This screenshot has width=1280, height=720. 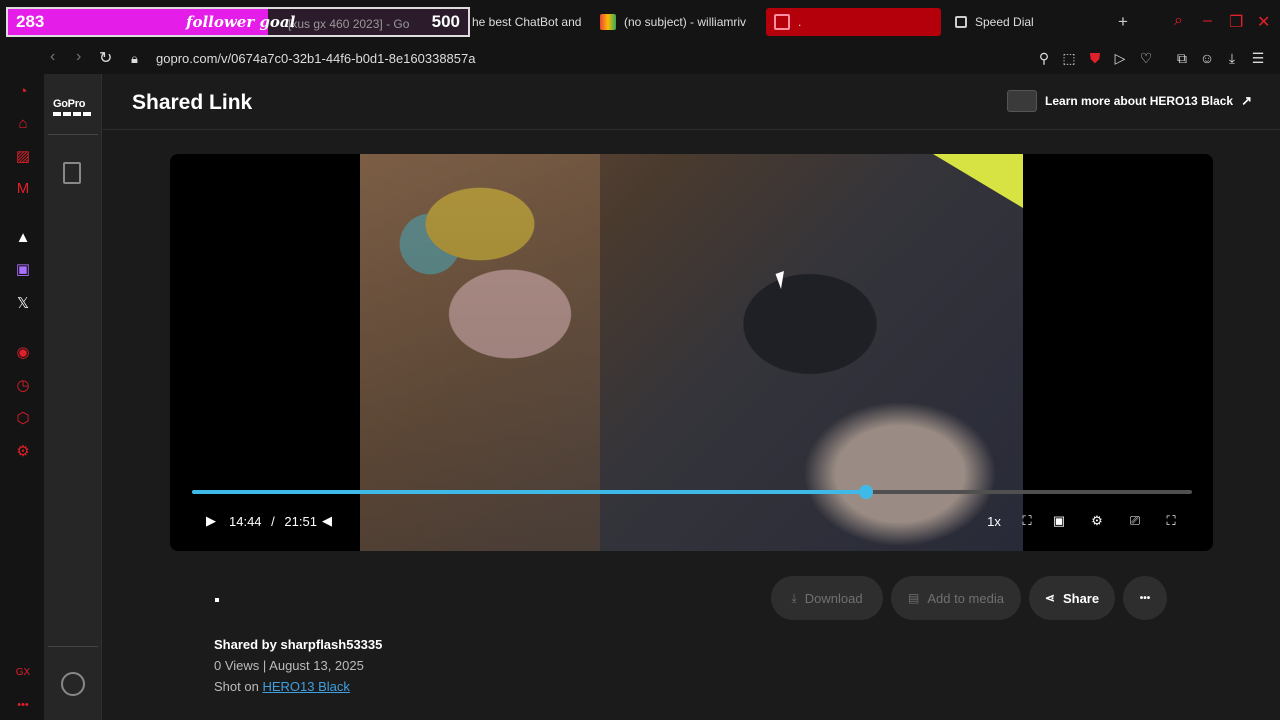 What do you see at coordinates (961, 22) in the screenshot?
I see `speed-dial-icon` at bounding box center [961, 22].